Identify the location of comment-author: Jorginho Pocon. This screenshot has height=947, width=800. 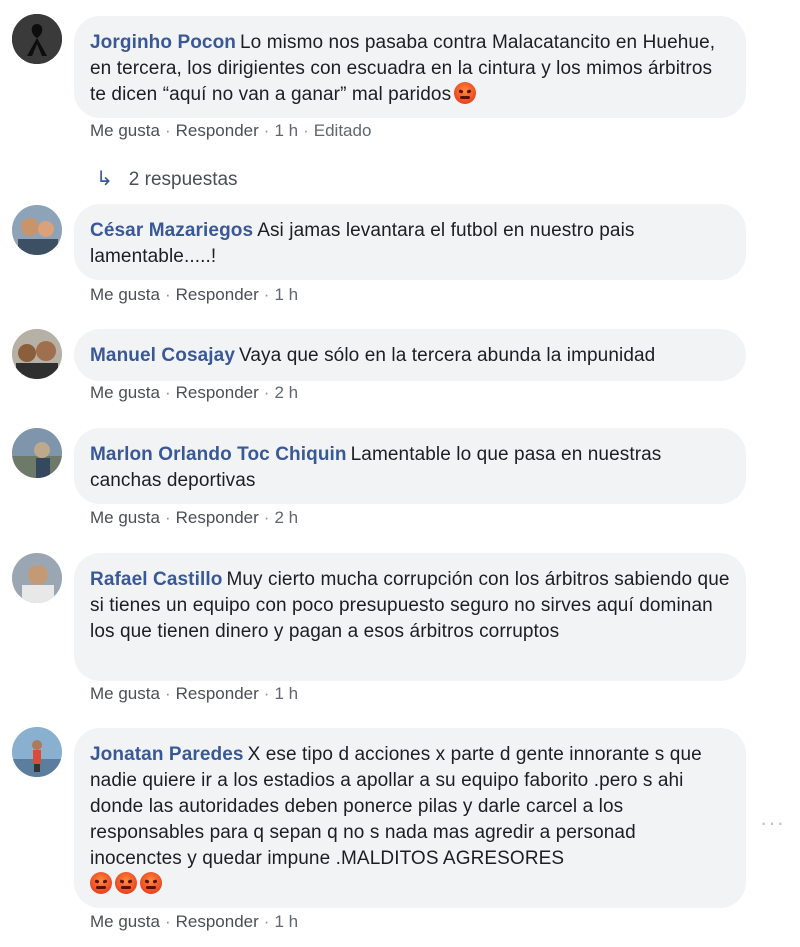
(163, 42).